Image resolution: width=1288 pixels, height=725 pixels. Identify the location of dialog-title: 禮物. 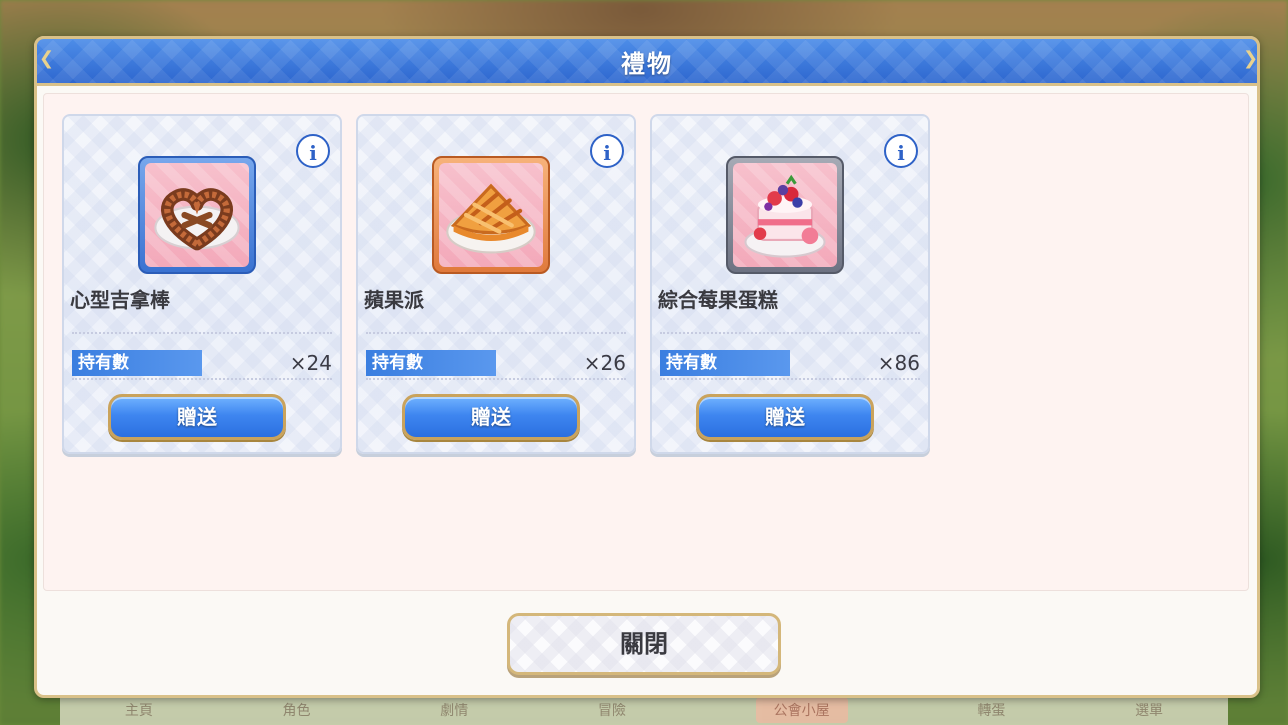
(647, 63).